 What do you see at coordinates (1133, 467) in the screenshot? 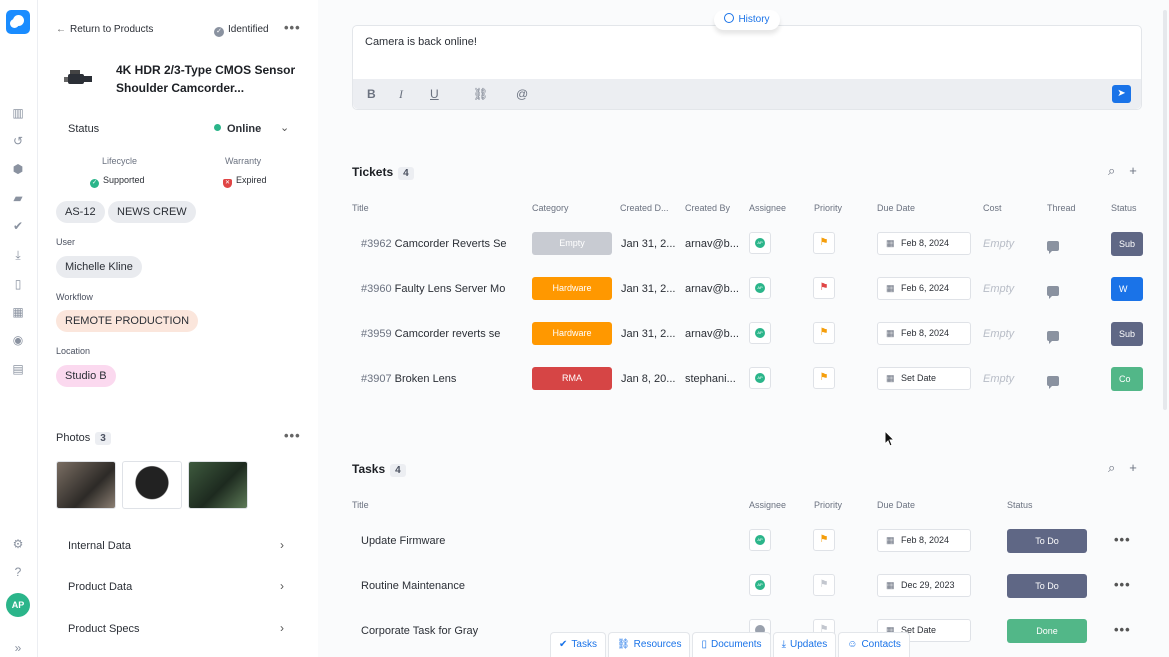
I see `plus-icon: +` at bounding box center [1133, 467].